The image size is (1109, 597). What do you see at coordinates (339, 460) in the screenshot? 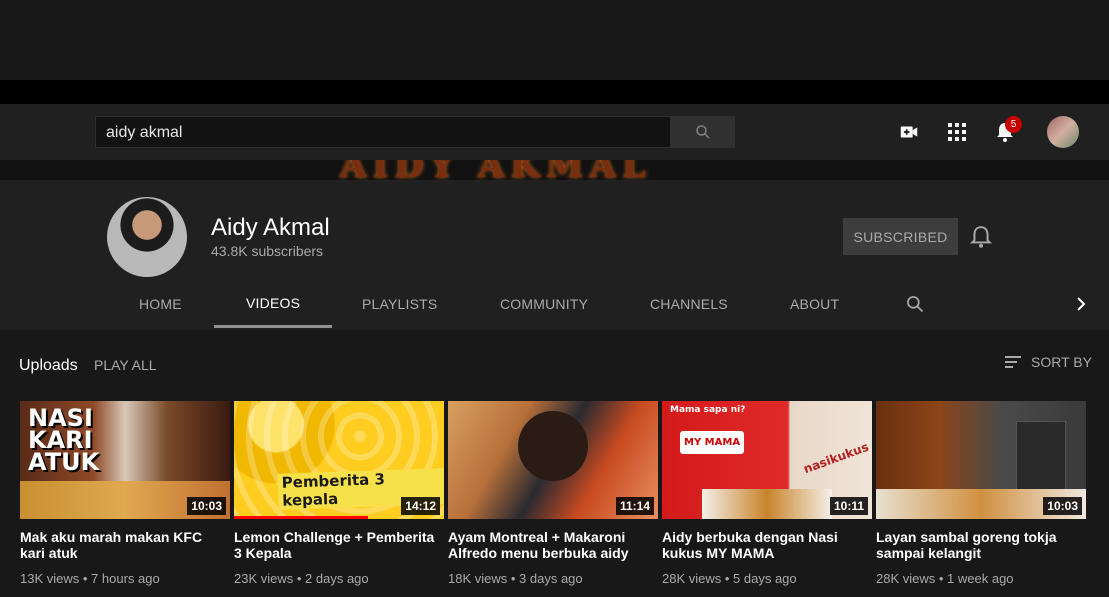
I see `video-thumbnail: Pemberita 3 kepala 14:12` at bounding box center [339, 460].